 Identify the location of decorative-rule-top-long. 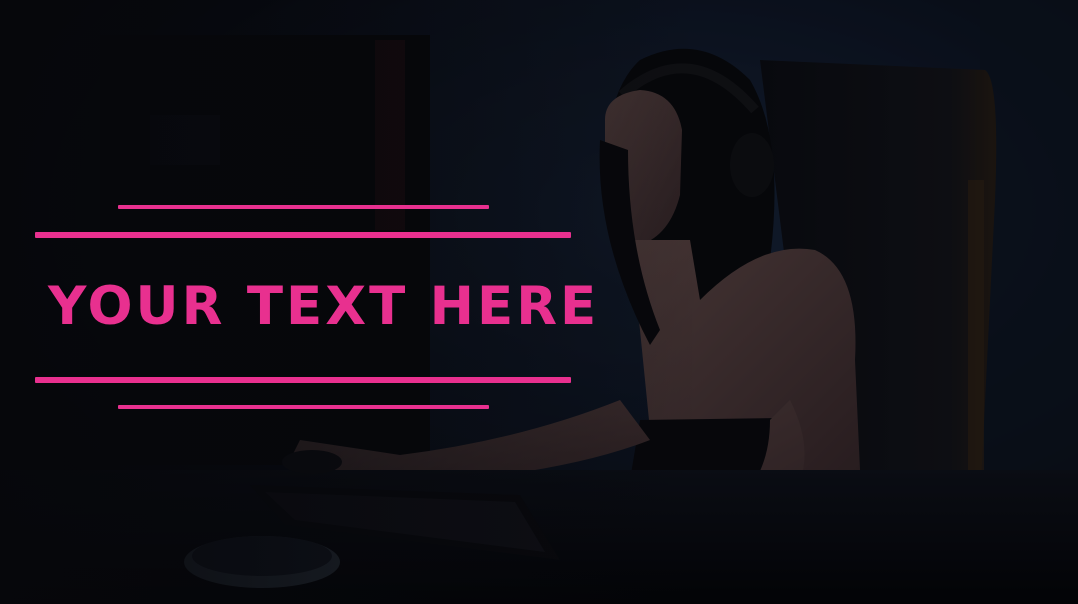
(303, 235).